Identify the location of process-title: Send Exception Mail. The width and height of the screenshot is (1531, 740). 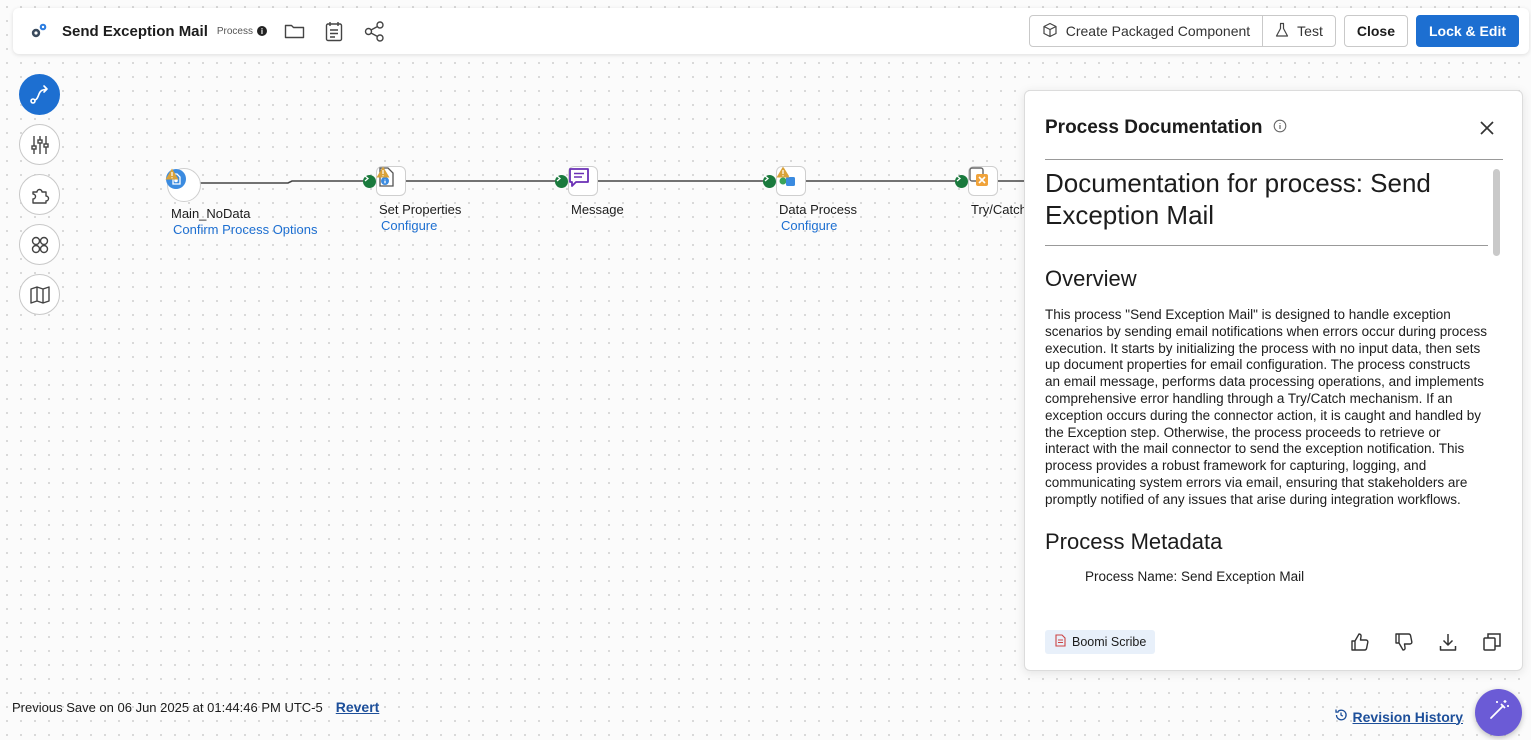
(135, 31).